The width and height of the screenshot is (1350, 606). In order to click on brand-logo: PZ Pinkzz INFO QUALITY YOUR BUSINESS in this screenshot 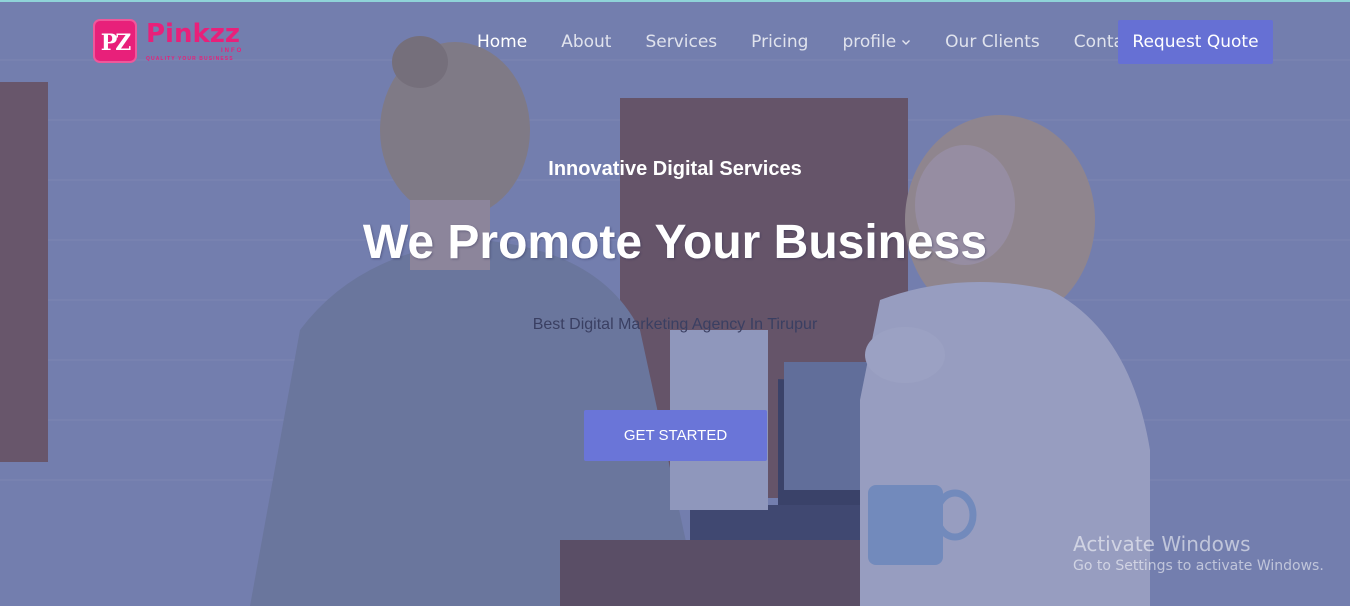, I will do `click(173, 43)`.